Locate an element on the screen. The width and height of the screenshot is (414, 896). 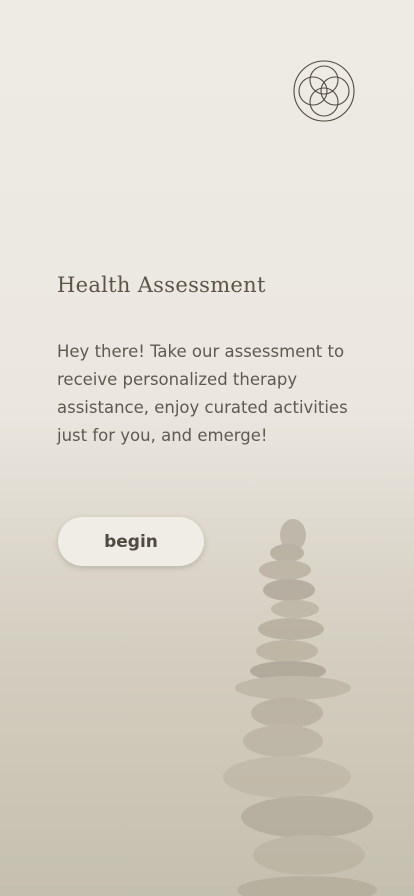
flower-of-life-icon is located at coordinates (324, 91).